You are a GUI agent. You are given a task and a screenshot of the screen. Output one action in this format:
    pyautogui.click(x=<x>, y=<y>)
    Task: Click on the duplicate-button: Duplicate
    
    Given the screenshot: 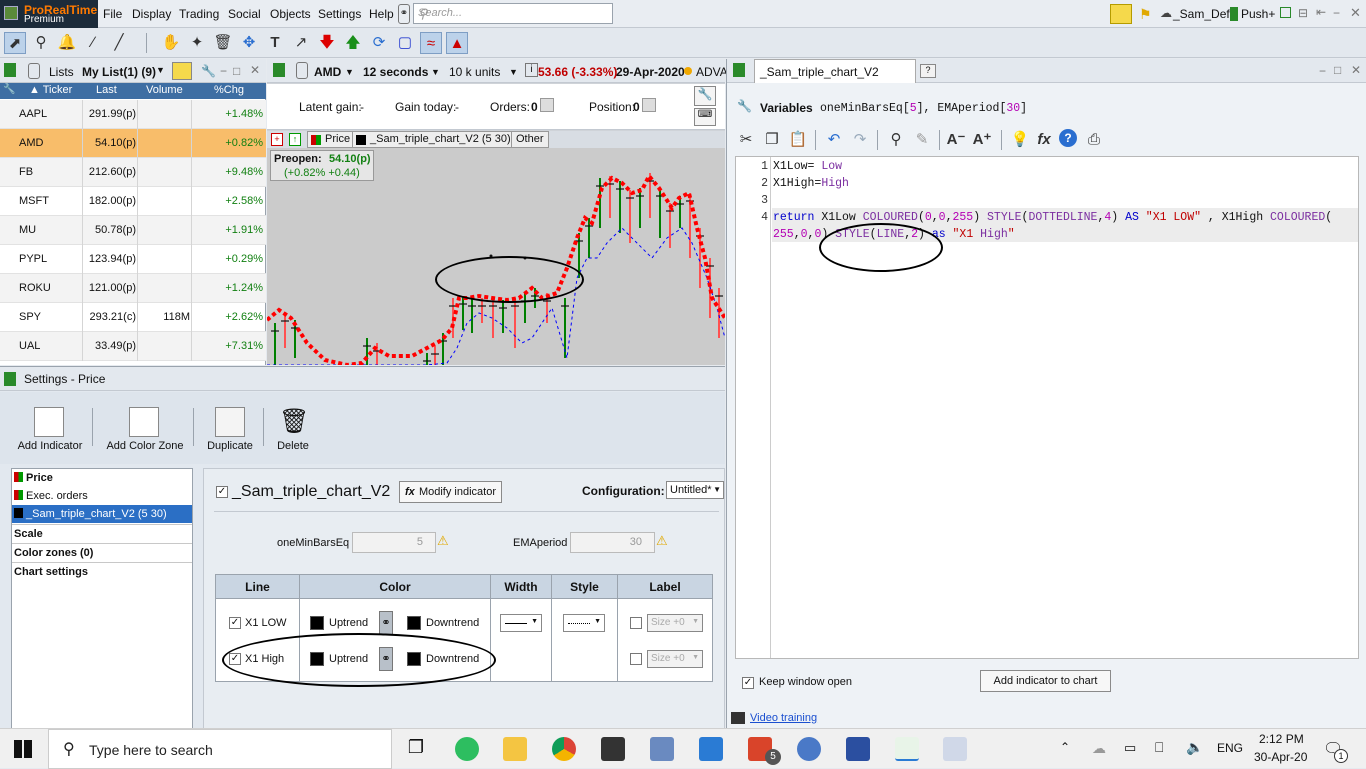 What is the action you would take?
    pyautogui.click(x=230, y=446)
    